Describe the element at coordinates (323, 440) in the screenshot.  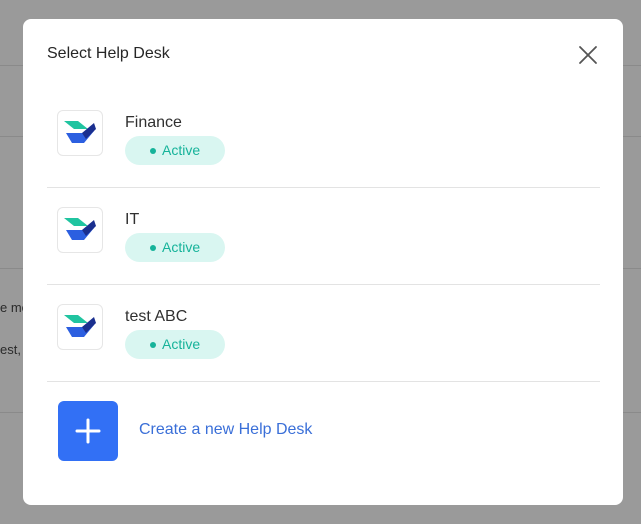
I see `create-help-desk-button: Create a new Help Desk` at that location.